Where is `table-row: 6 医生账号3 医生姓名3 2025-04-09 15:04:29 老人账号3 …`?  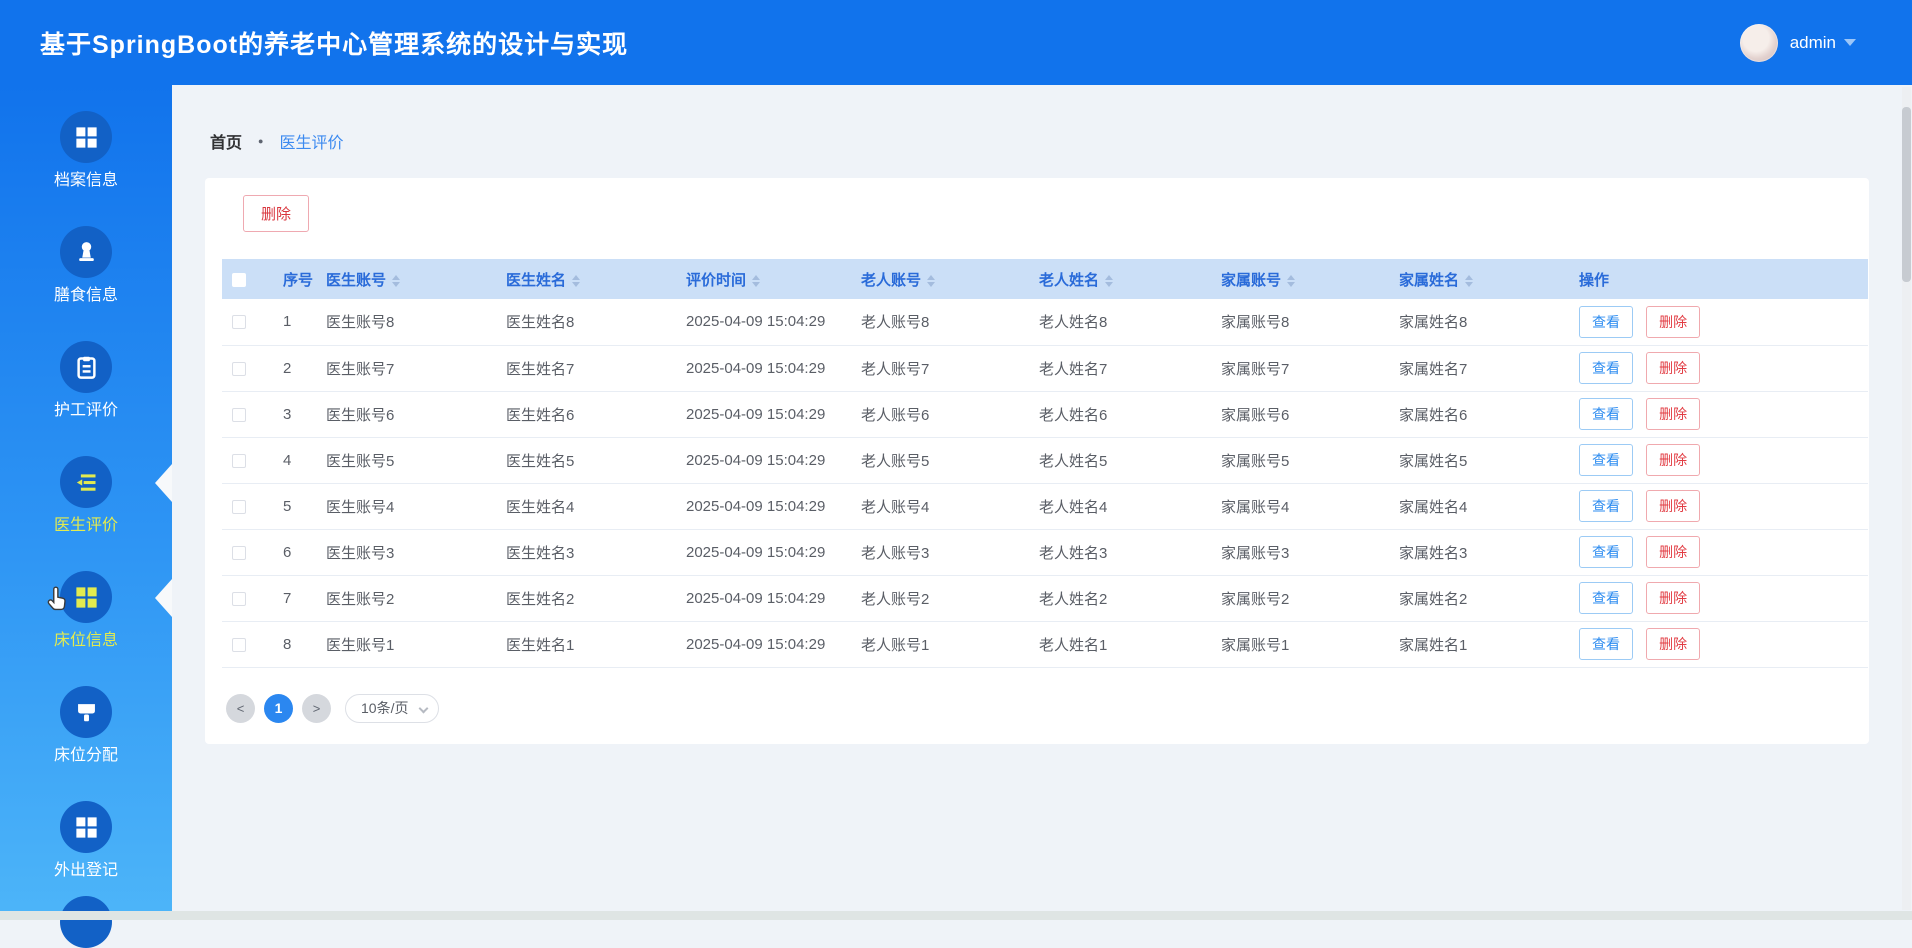
table-row: 6 医生账号3 医生姓名3 2025-04-09 15:04:29 老人账号3 … is located at coordinates (1045, 552).